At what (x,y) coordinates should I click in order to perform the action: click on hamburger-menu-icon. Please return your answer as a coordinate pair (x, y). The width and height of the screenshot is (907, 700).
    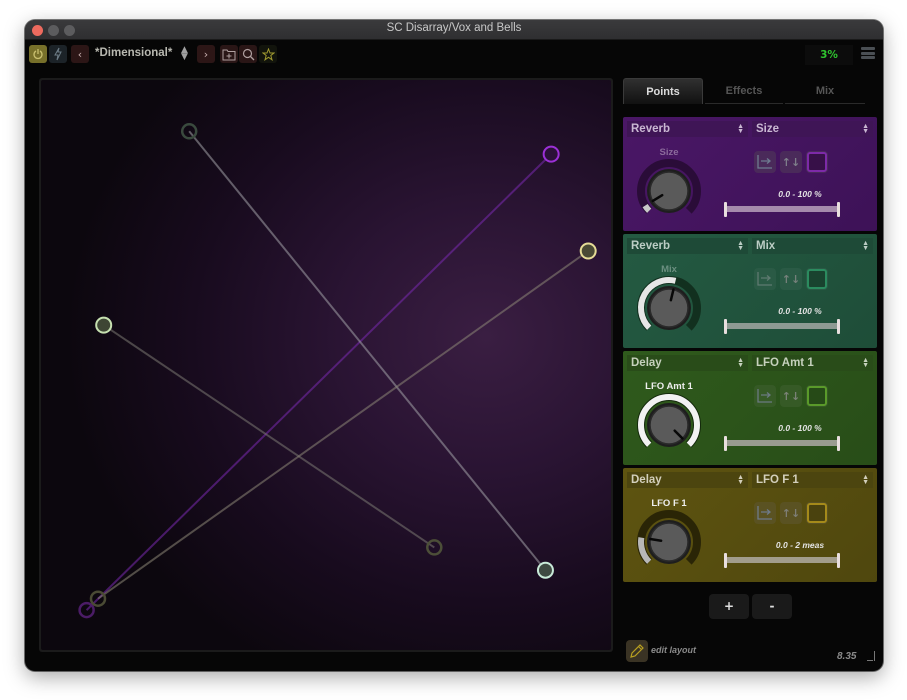
    Looking at the image, I should click on (868, 54).